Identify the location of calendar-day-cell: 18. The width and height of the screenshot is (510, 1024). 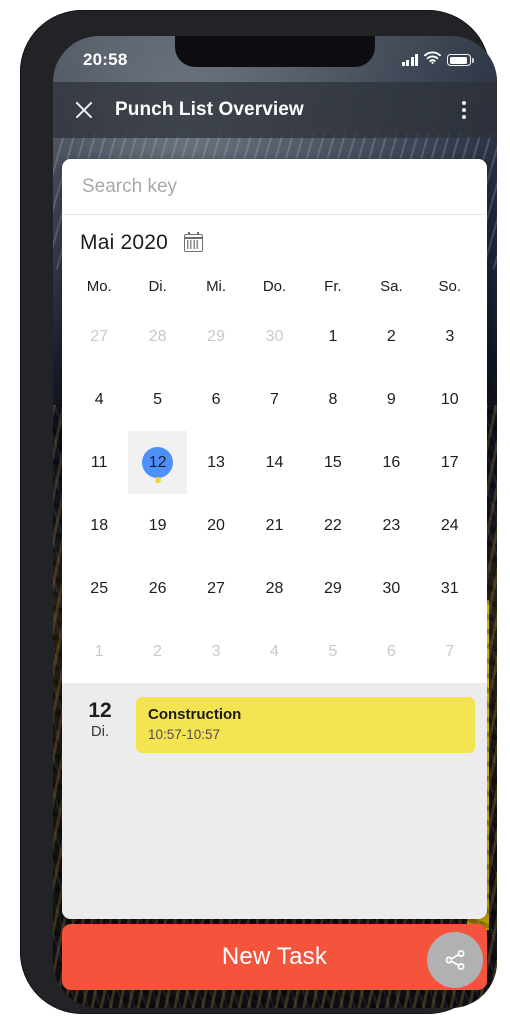
(99, 525).